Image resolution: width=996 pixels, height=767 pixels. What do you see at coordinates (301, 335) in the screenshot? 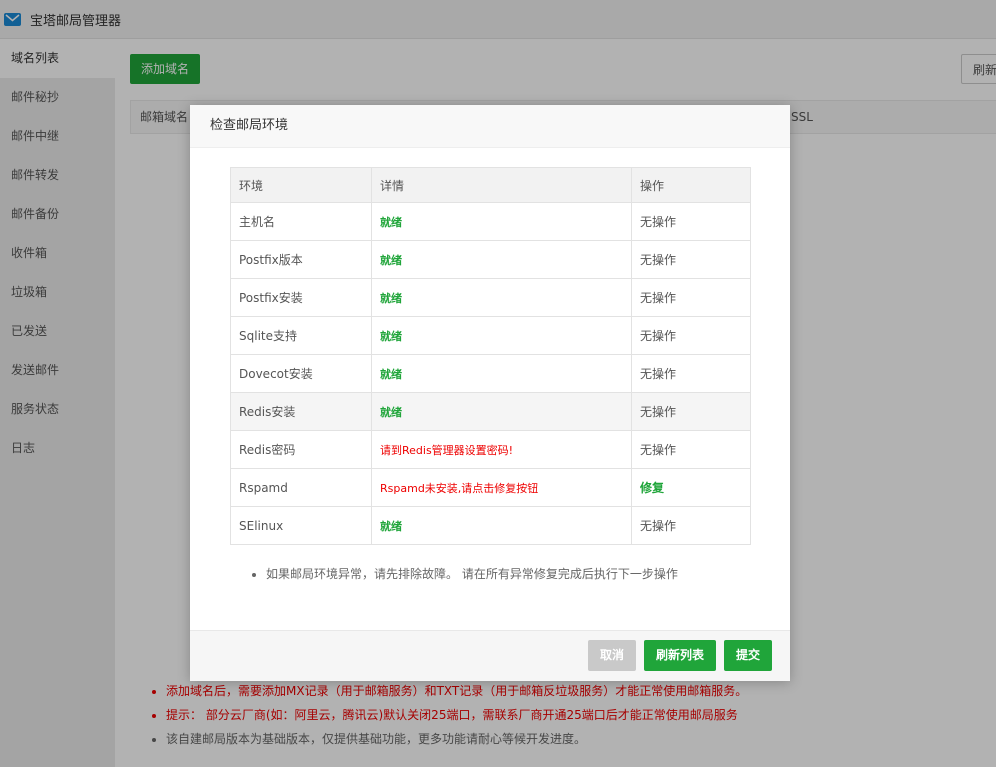
I see `env-name: Sqlite支持` at bounding box center [301, 335].